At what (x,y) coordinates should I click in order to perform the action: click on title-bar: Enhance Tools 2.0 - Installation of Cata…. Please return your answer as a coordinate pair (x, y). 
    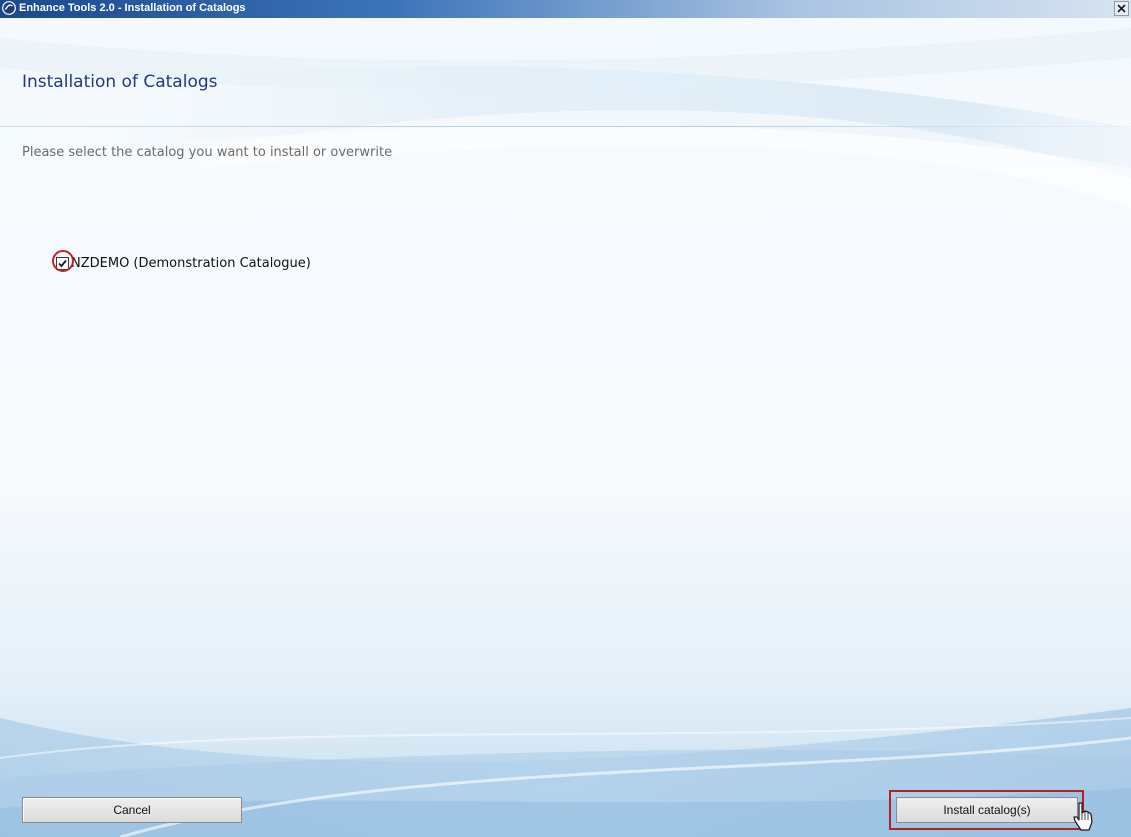
    Looking at the image, I should click on (565, 9).